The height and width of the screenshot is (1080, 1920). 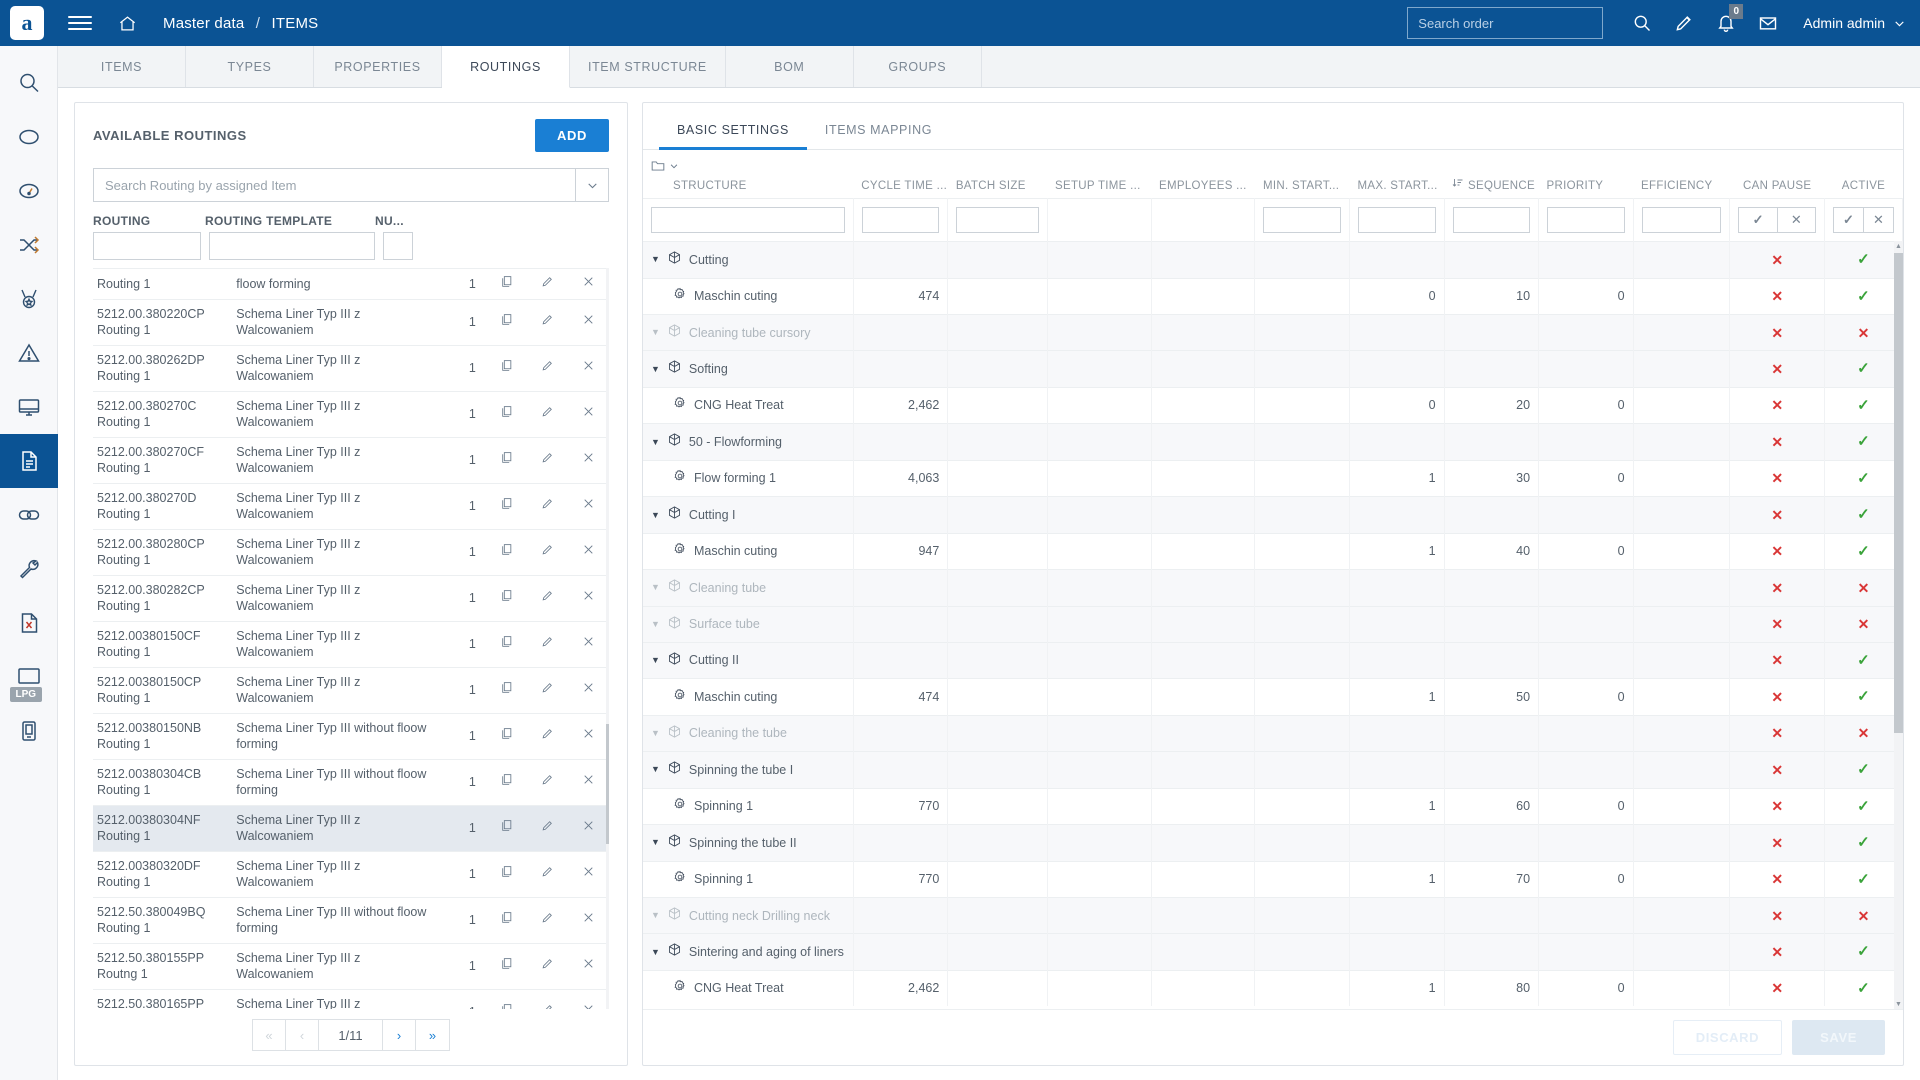 I want to click on tab-basic-settings: BASIC SETTINGS, so click(x=733, y=131).